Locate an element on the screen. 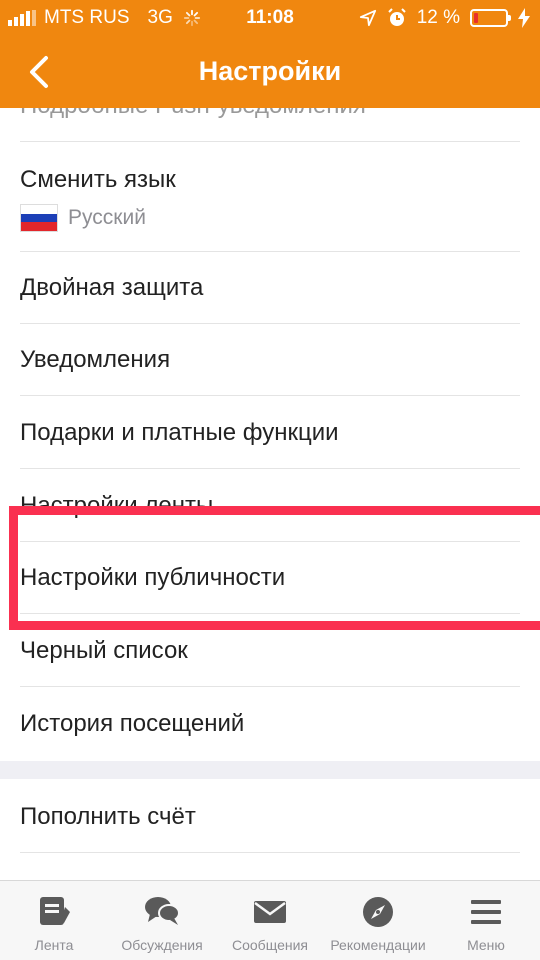  tab-recommendations: Рекомендации is located at coordinates (378, 920).